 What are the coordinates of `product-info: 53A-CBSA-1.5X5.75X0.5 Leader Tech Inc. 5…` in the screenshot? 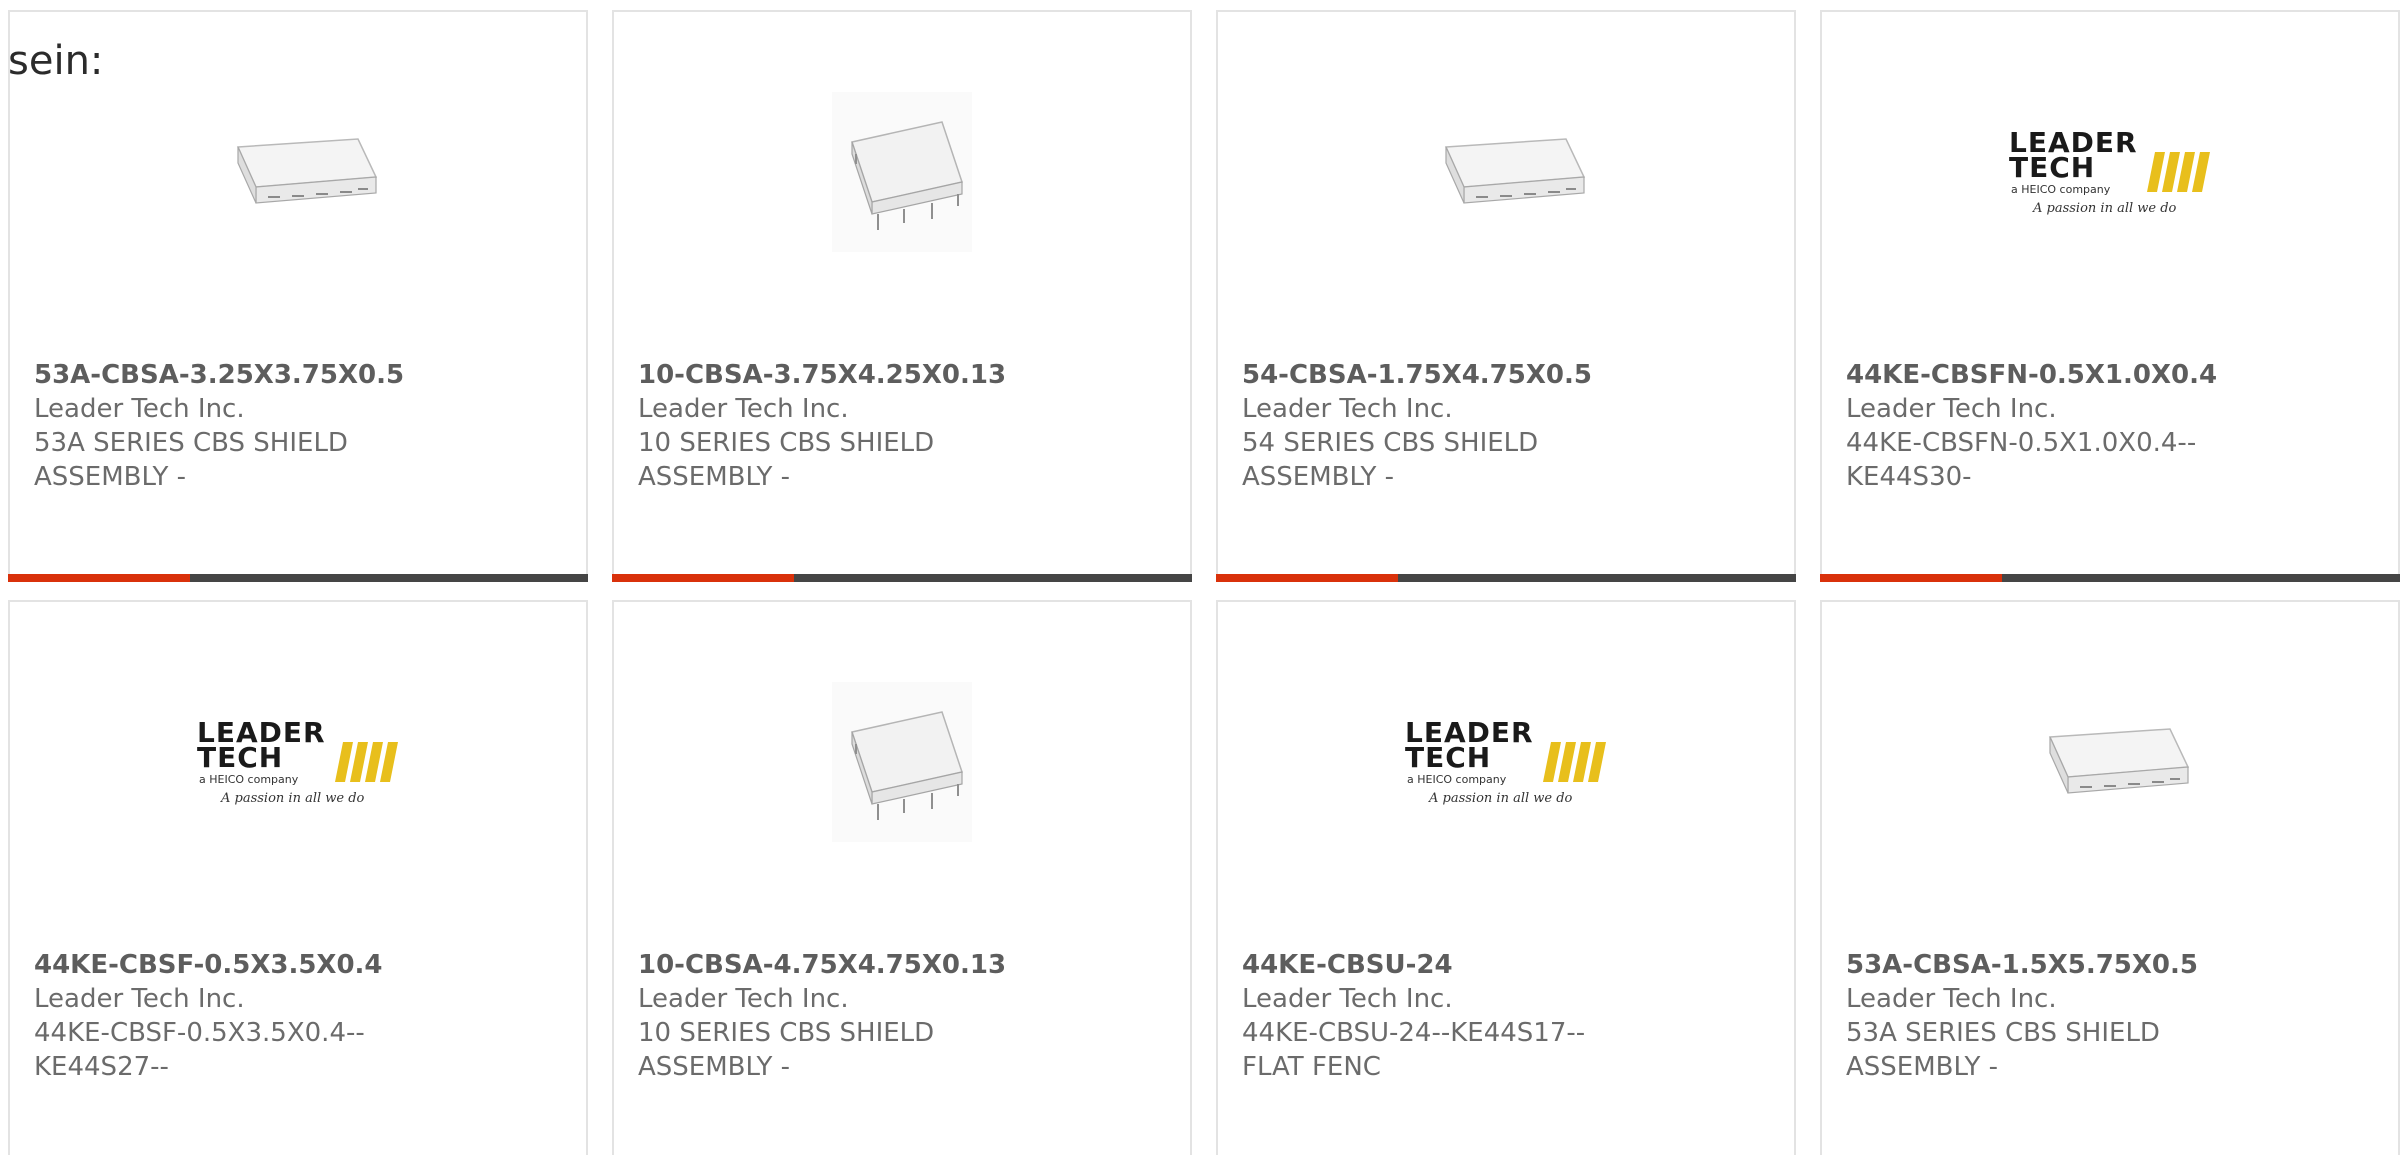 It's located at (2046, 1016).